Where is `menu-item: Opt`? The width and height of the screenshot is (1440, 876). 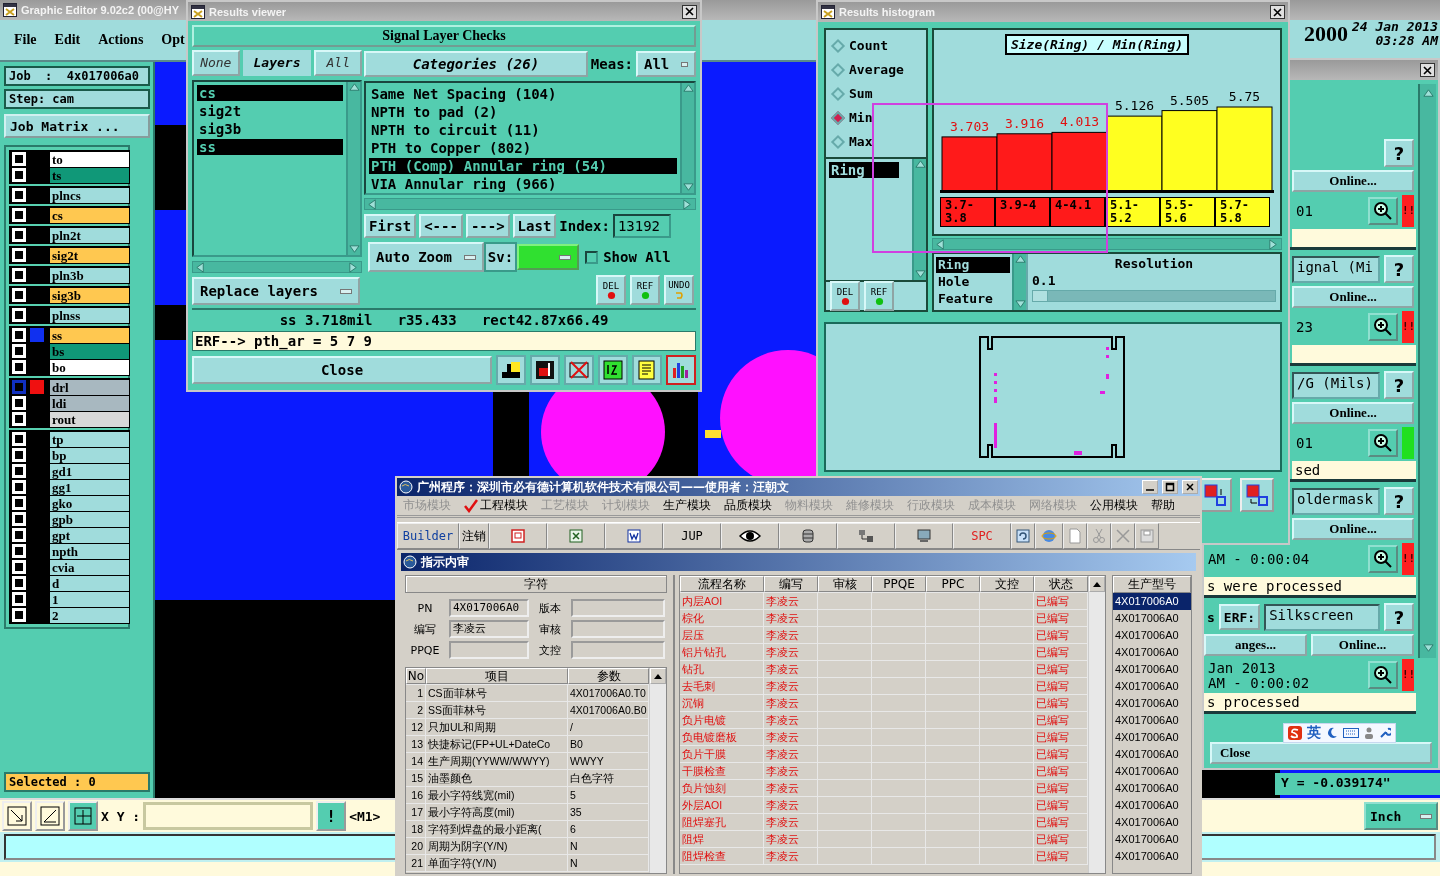 menu-item: Opt is located at coordinates (173, 40).